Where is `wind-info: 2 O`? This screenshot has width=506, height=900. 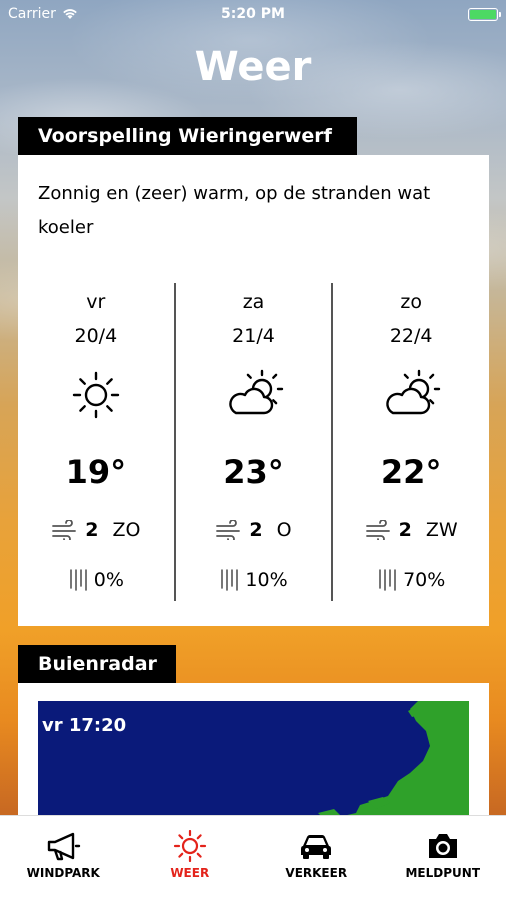 wind-info: 2 O is located at coordinates (254, 530).